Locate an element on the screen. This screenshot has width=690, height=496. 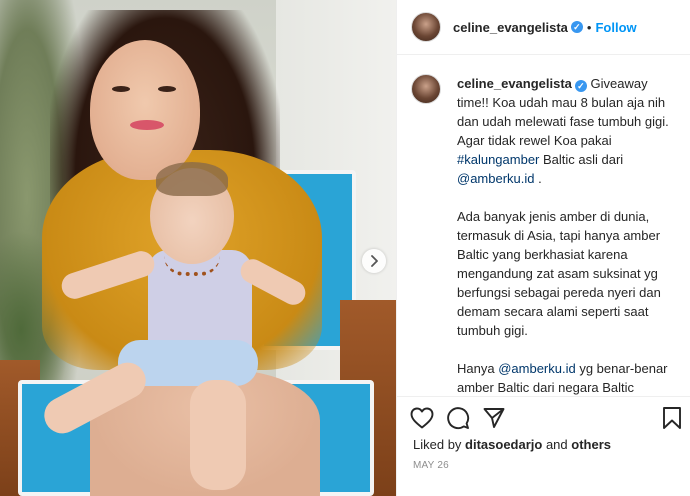
next-photo-button is located at coordinates (374, 261).